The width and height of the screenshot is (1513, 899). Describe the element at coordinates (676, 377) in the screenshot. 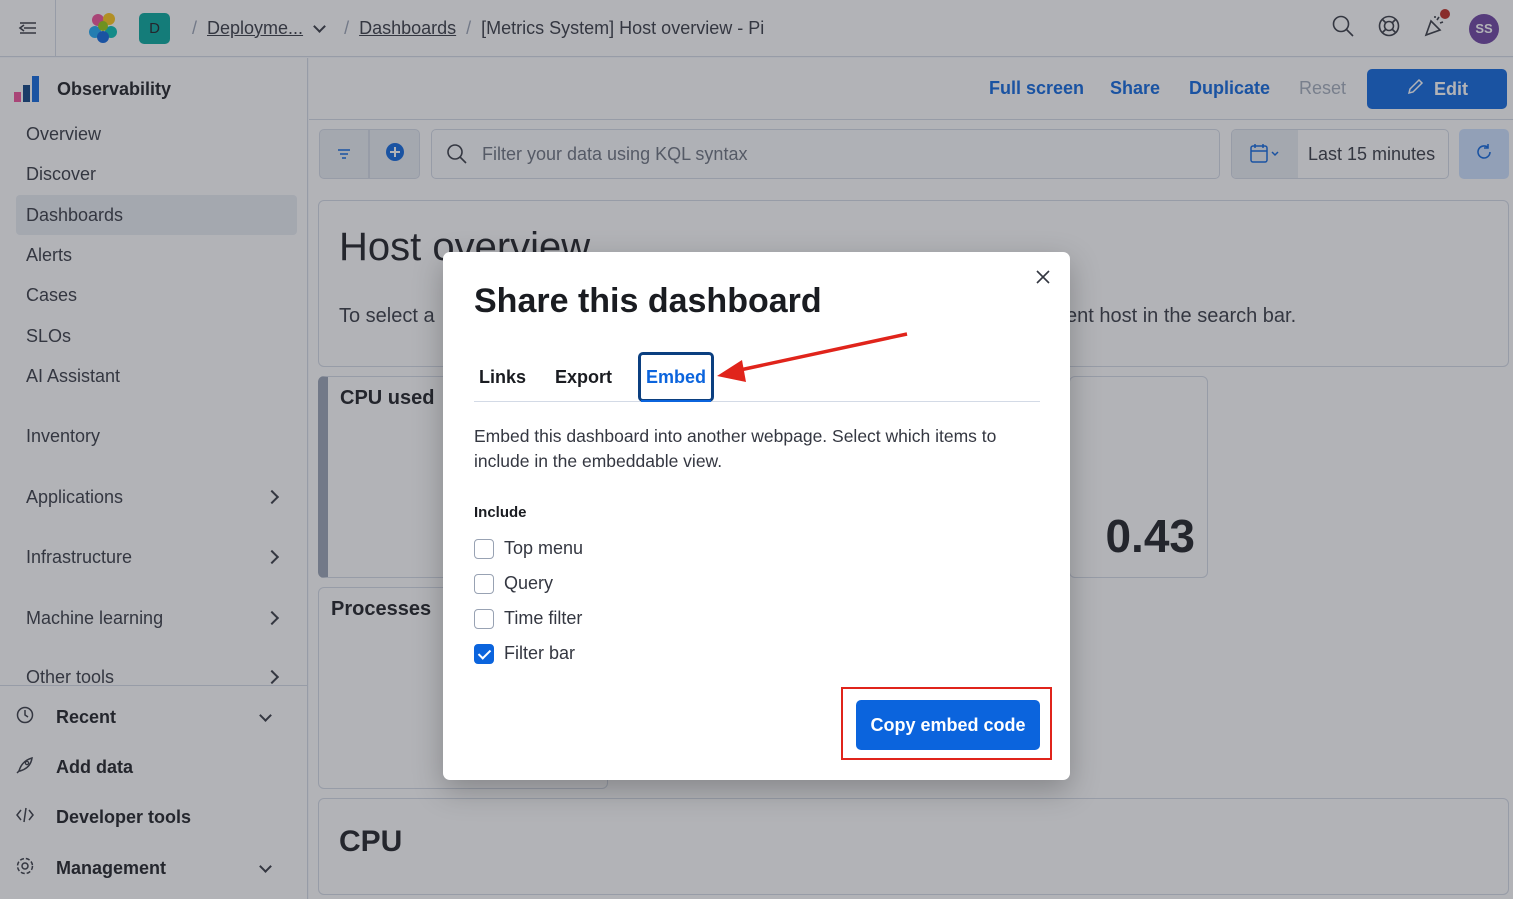

I see `tab-embed: Embed` at that location.